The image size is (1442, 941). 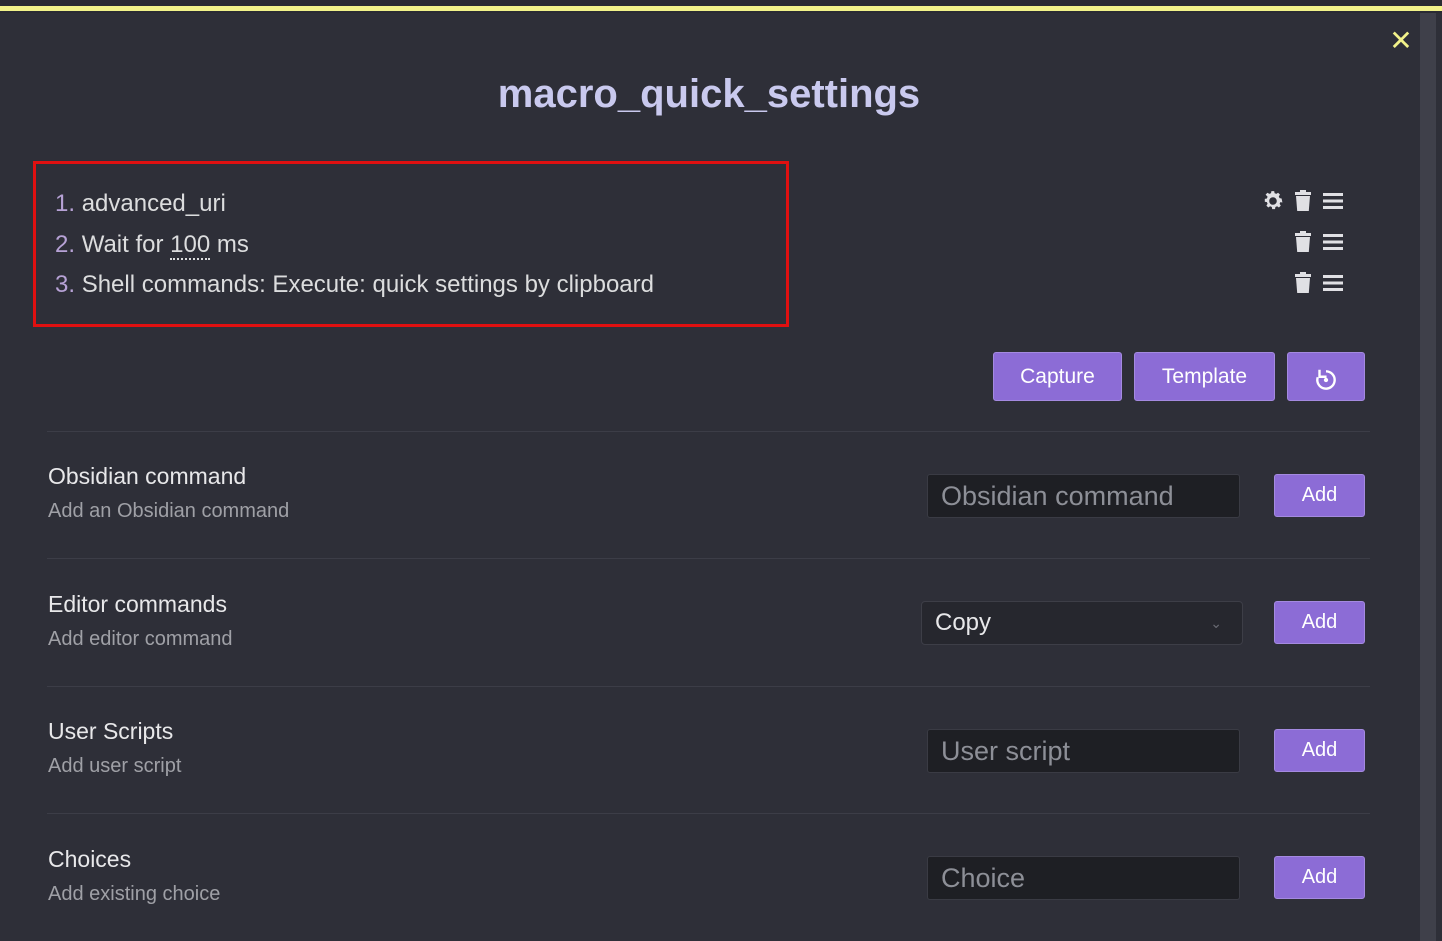 What do you see at coordinates (153, 203) in the screenshot?
I see `command-text: advanced_uri` at bounding box center [153, 203].